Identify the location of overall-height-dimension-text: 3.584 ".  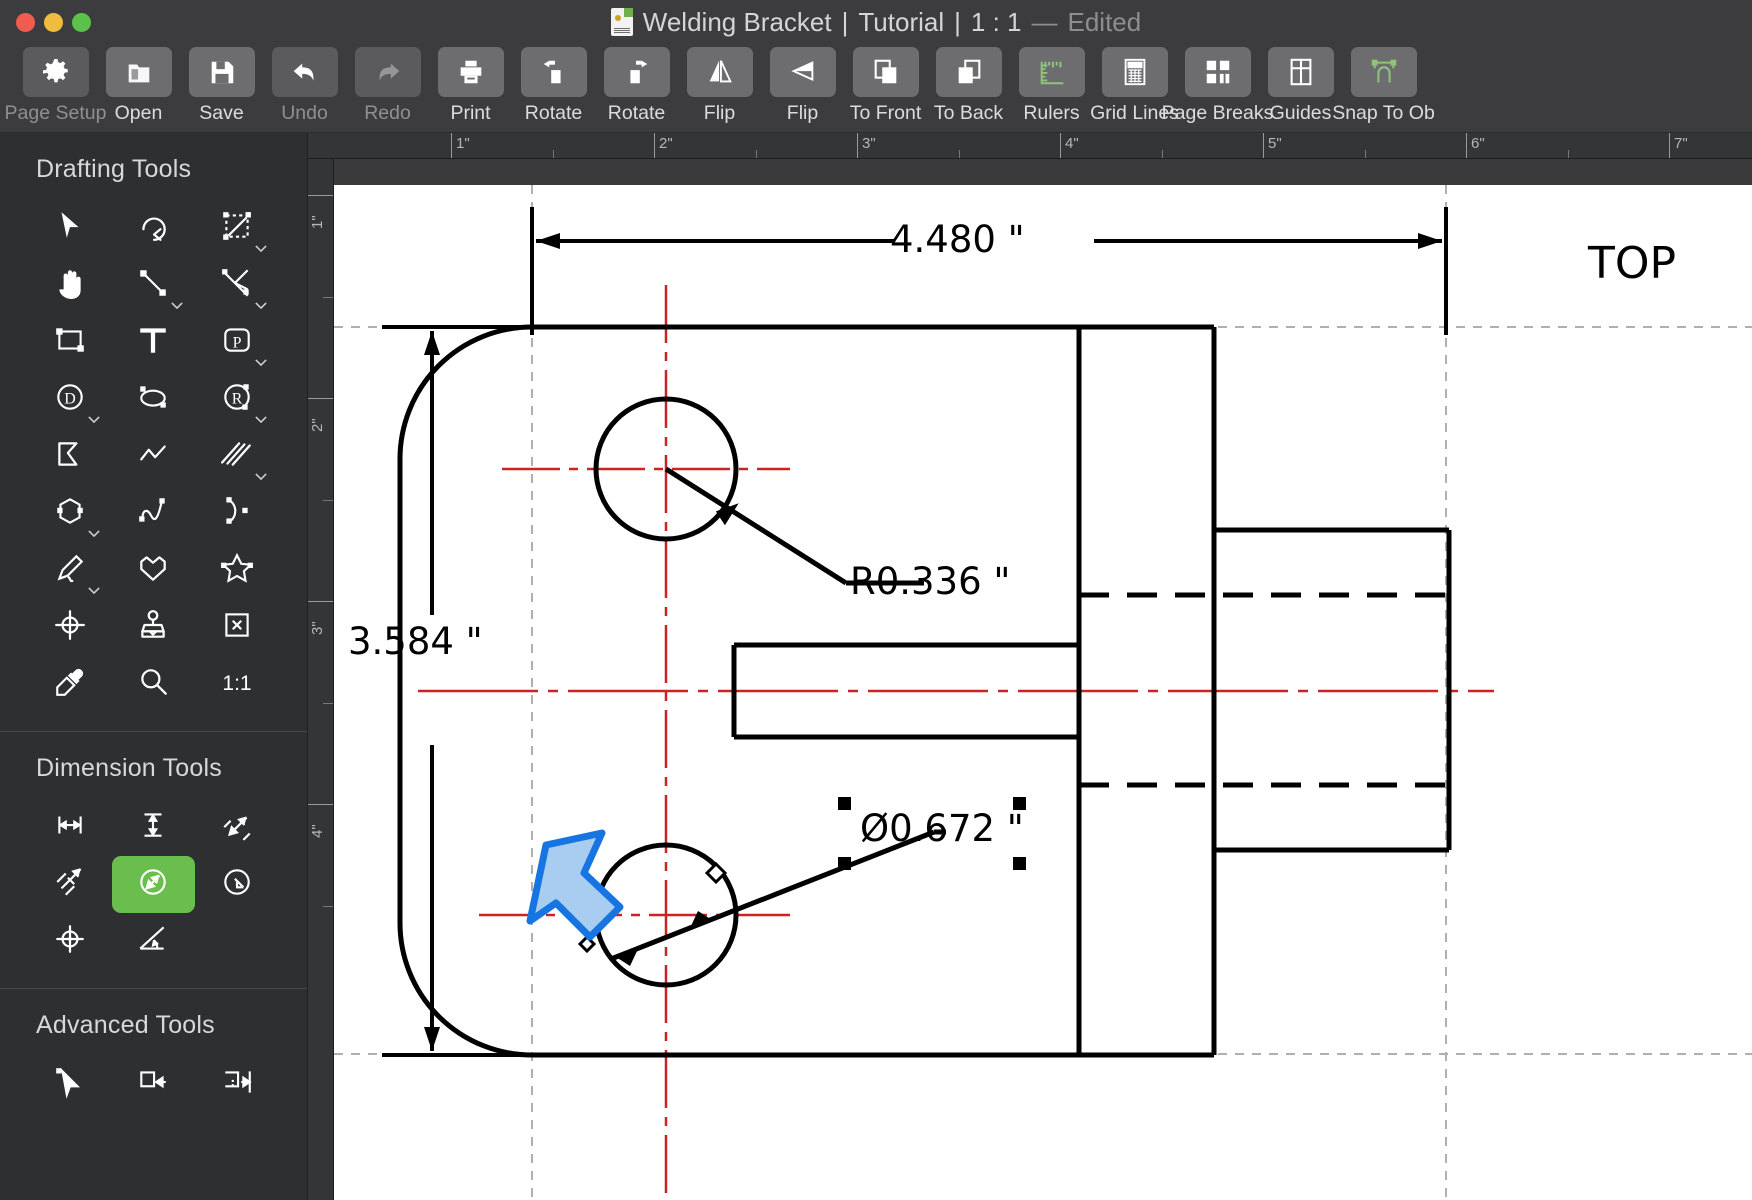
(415, 641).